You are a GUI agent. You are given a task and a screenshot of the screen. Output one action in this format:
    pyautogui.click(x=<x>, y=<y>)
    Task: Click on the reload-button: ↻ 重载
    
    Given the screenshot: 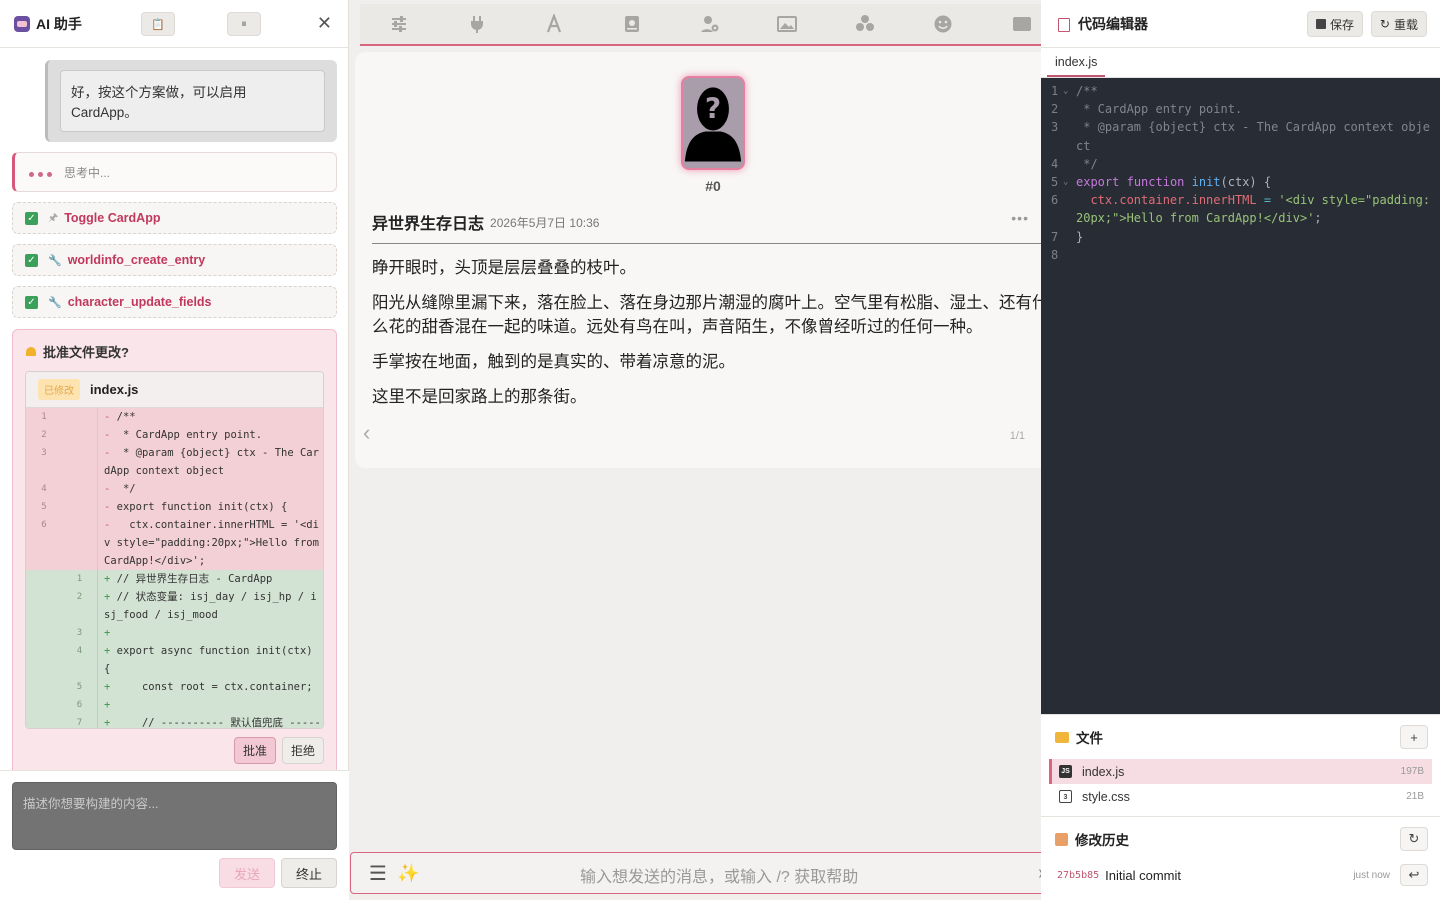 What is the action you would take?
    pyautogui.click(x=1398, y=24)
    